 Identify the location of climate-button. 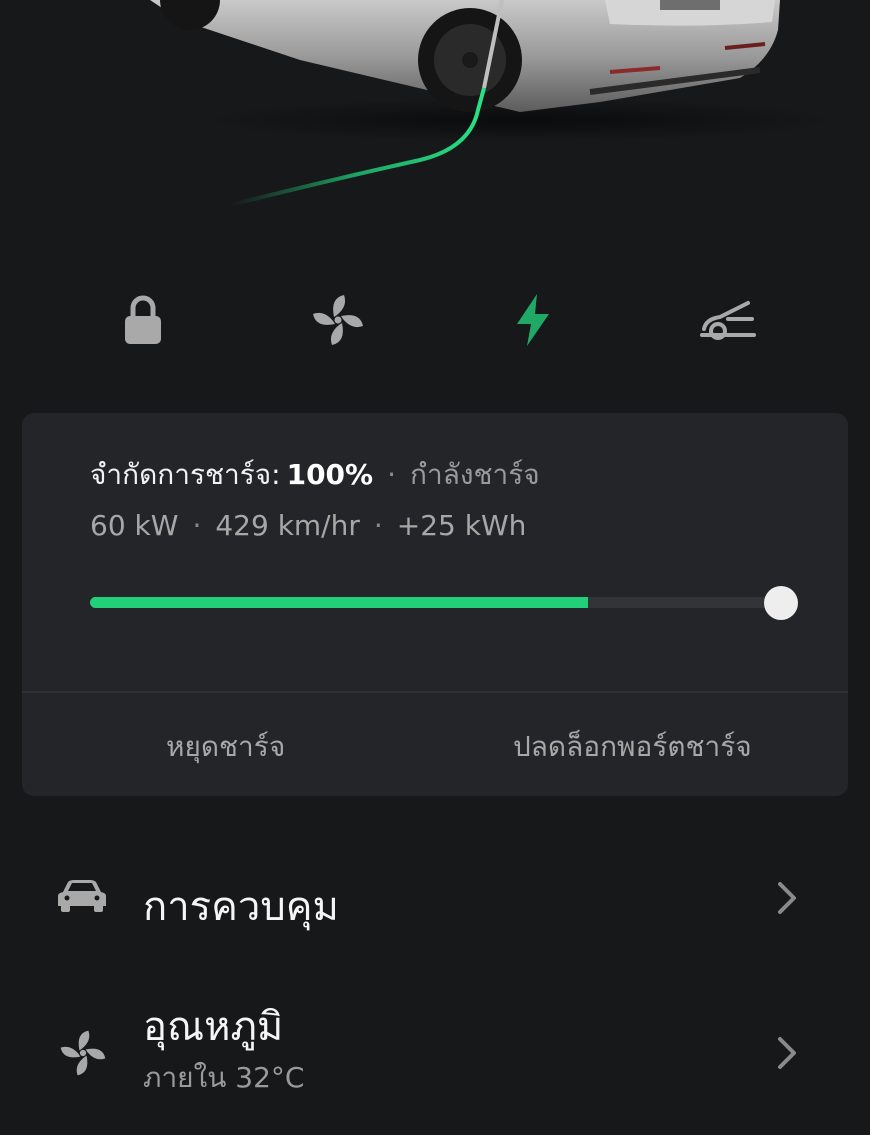
(338, 320).